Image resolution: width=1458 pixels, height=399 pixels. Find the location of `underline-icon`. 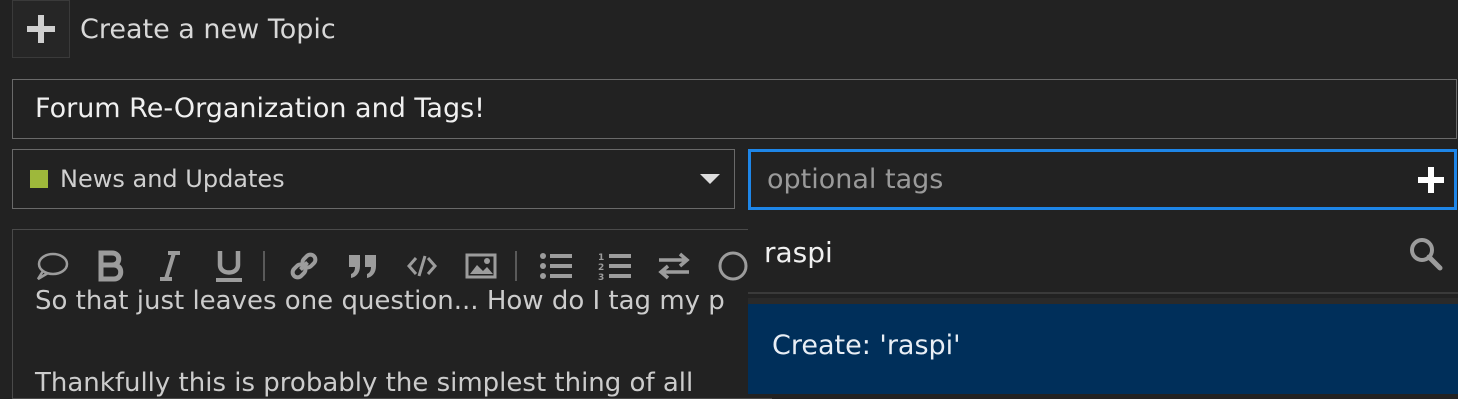

underline-icon is located at coordinates (228, 266).